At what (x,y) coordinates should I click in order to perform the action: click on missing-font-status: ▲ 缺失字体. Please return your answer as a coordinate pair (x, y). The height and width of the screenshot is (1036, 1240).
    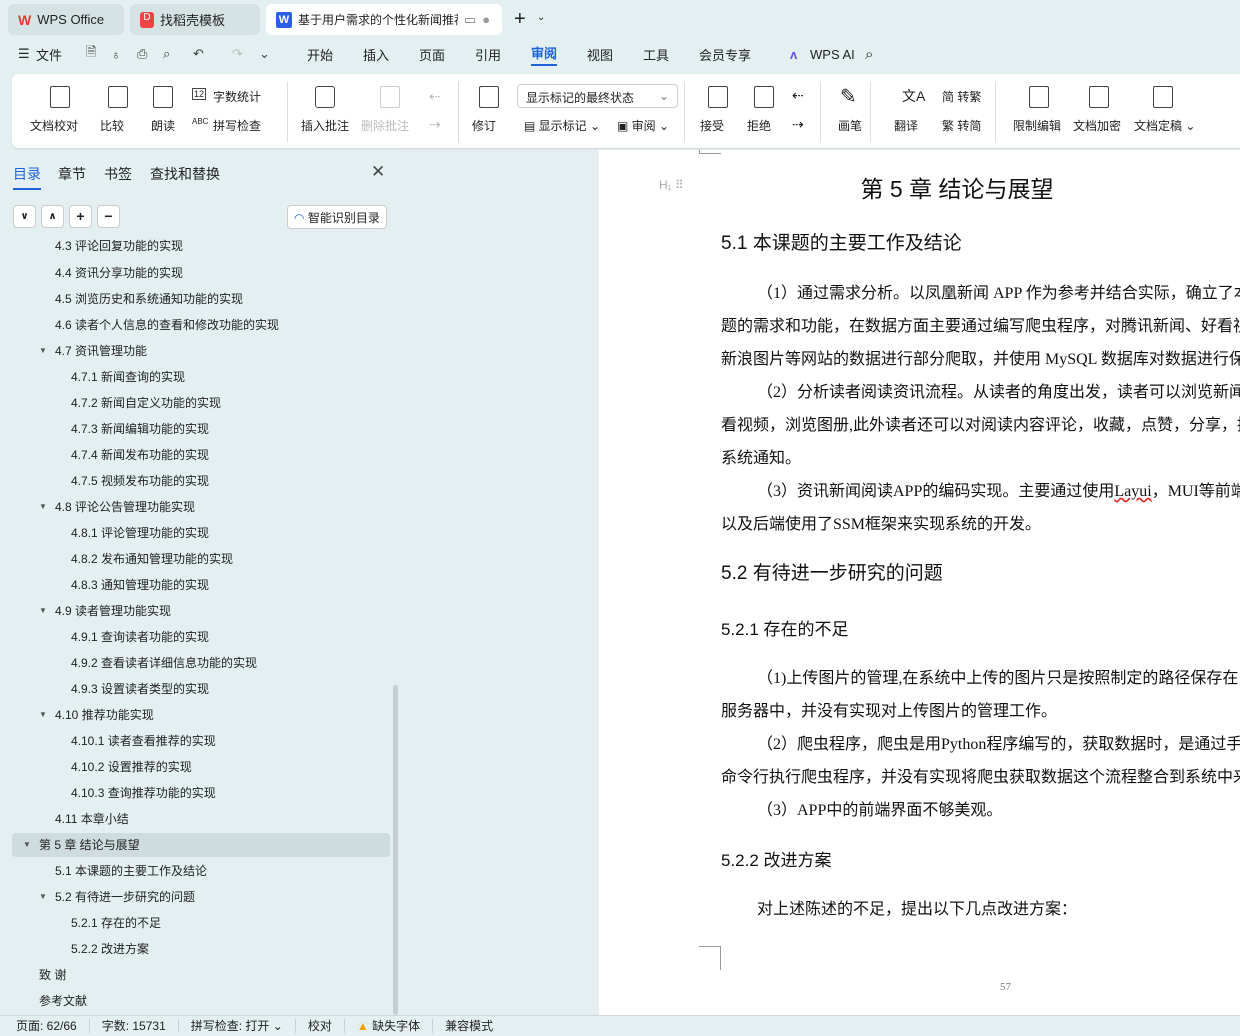
    Looking at the image, I should click on (389, 1026).